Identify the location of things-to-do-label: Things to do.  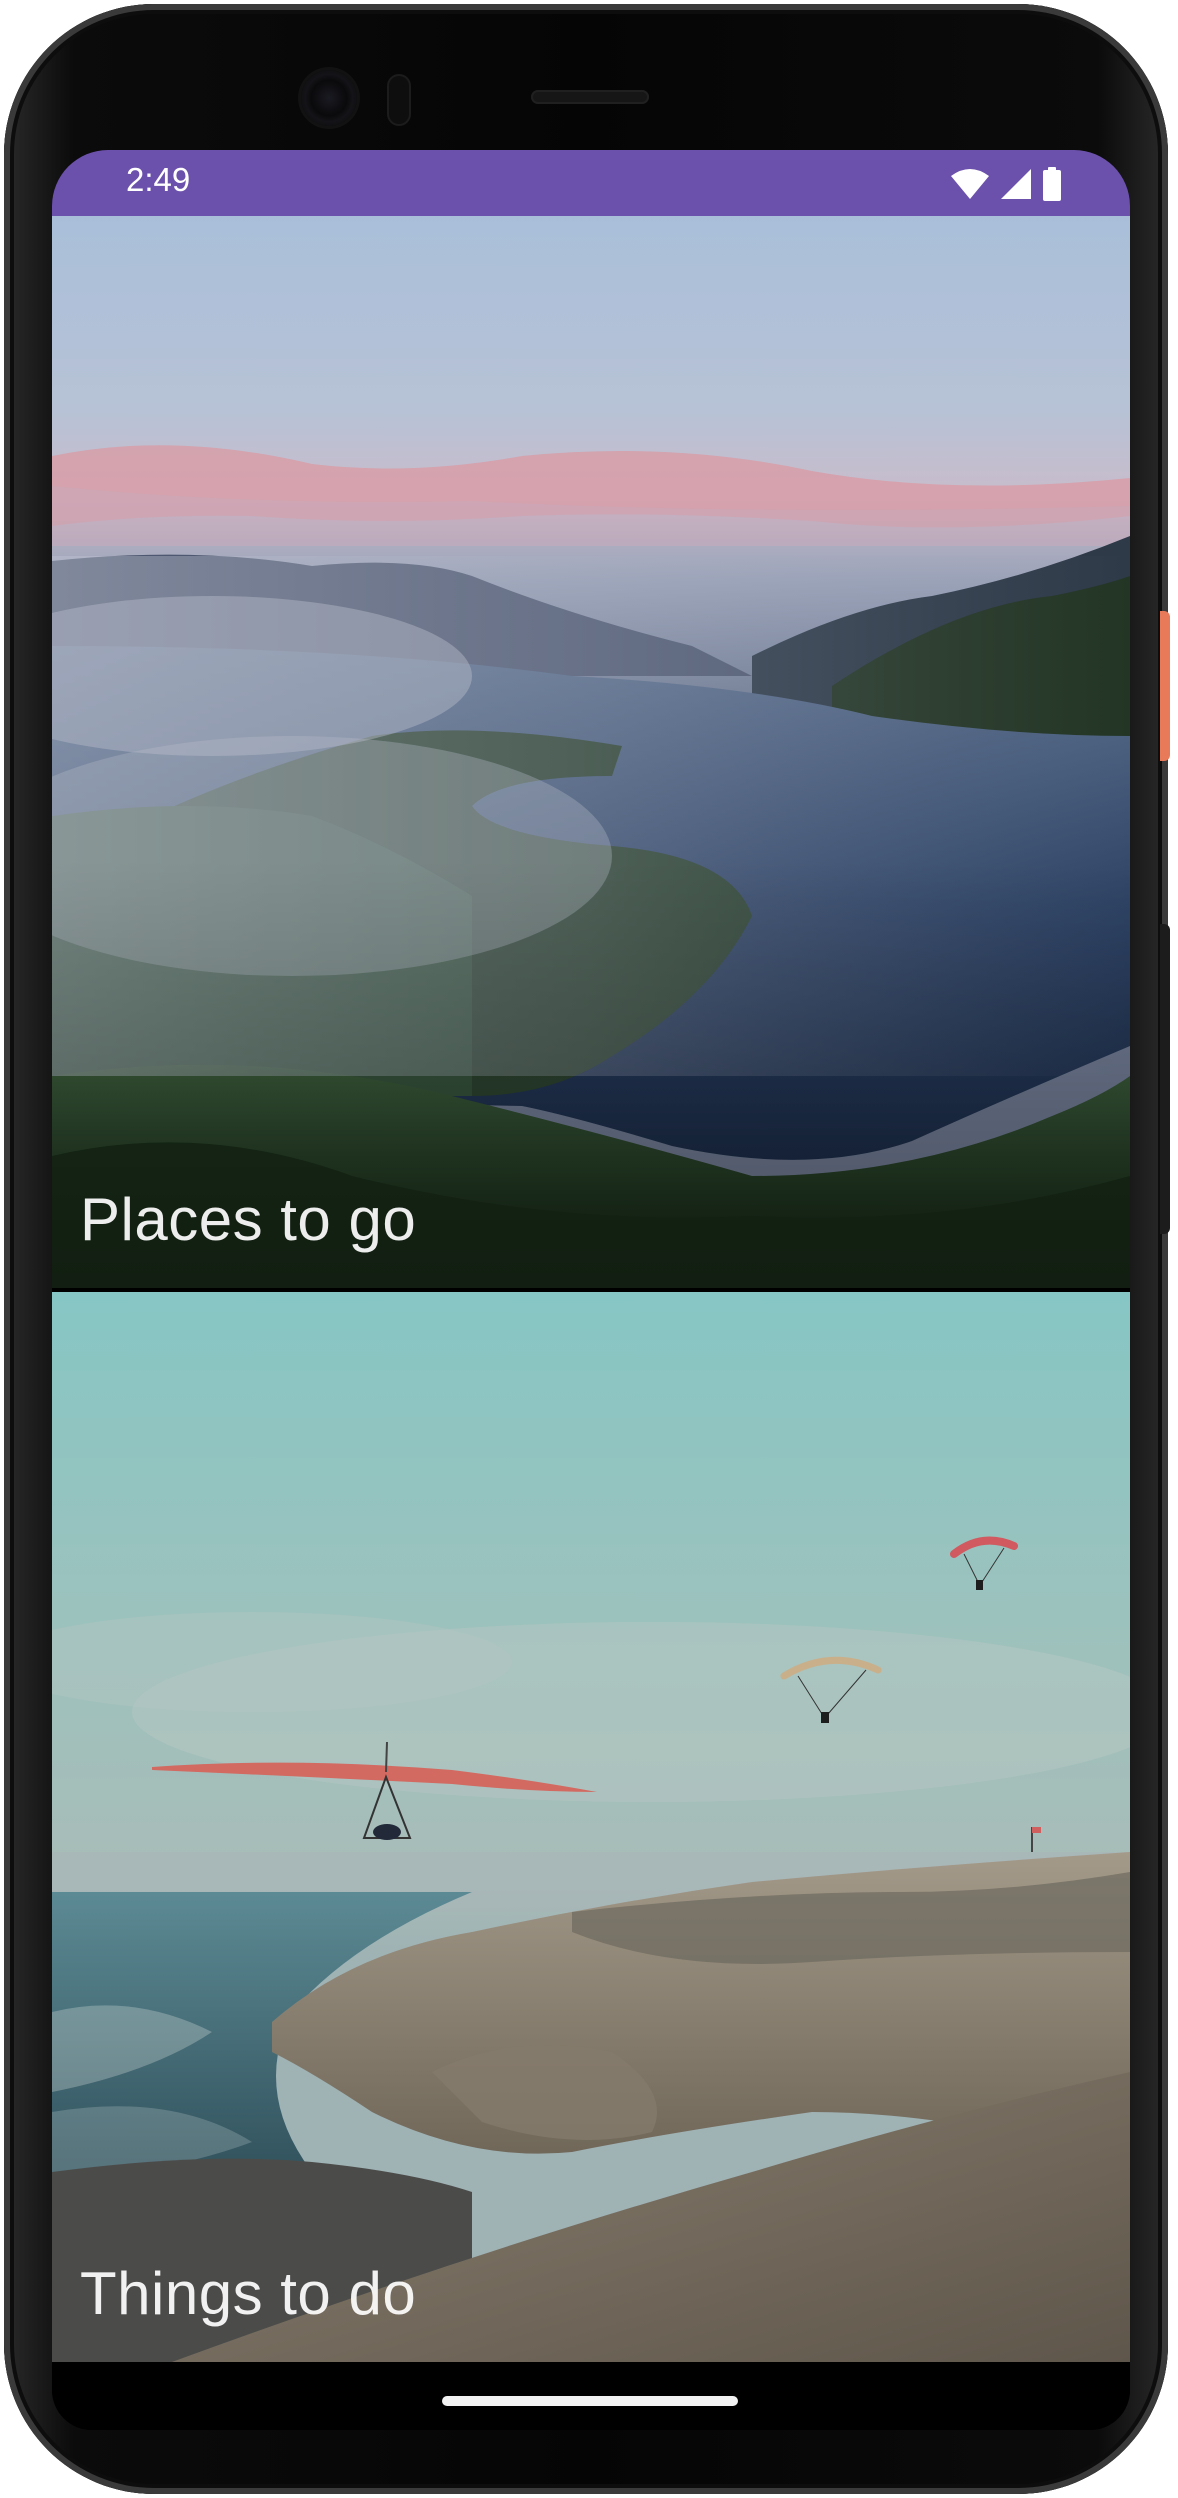
(248, 2293).